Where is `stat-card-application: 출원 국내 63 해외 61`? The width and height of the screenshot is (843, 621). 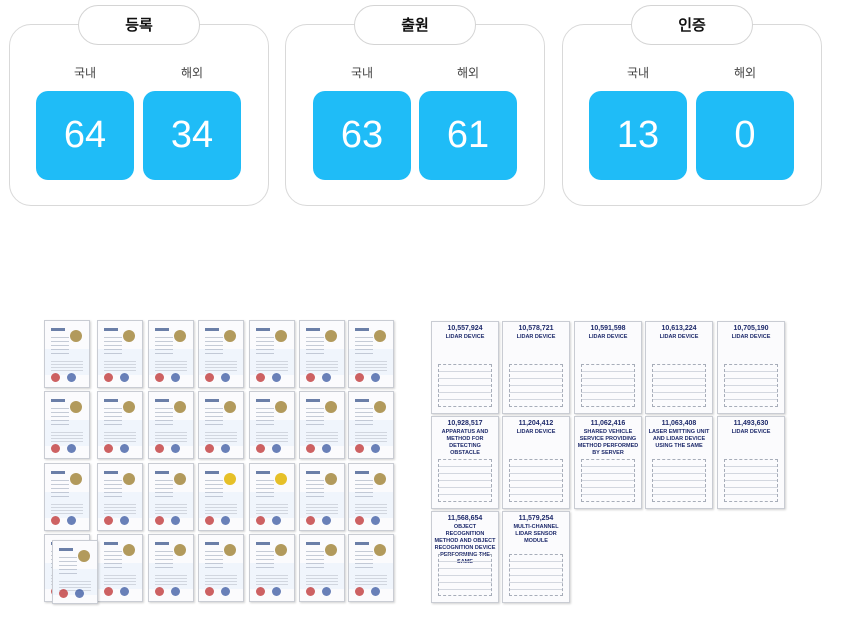
stat-card-application: 출원 국내 63 해외 61 is located at coordinates (415, 105).